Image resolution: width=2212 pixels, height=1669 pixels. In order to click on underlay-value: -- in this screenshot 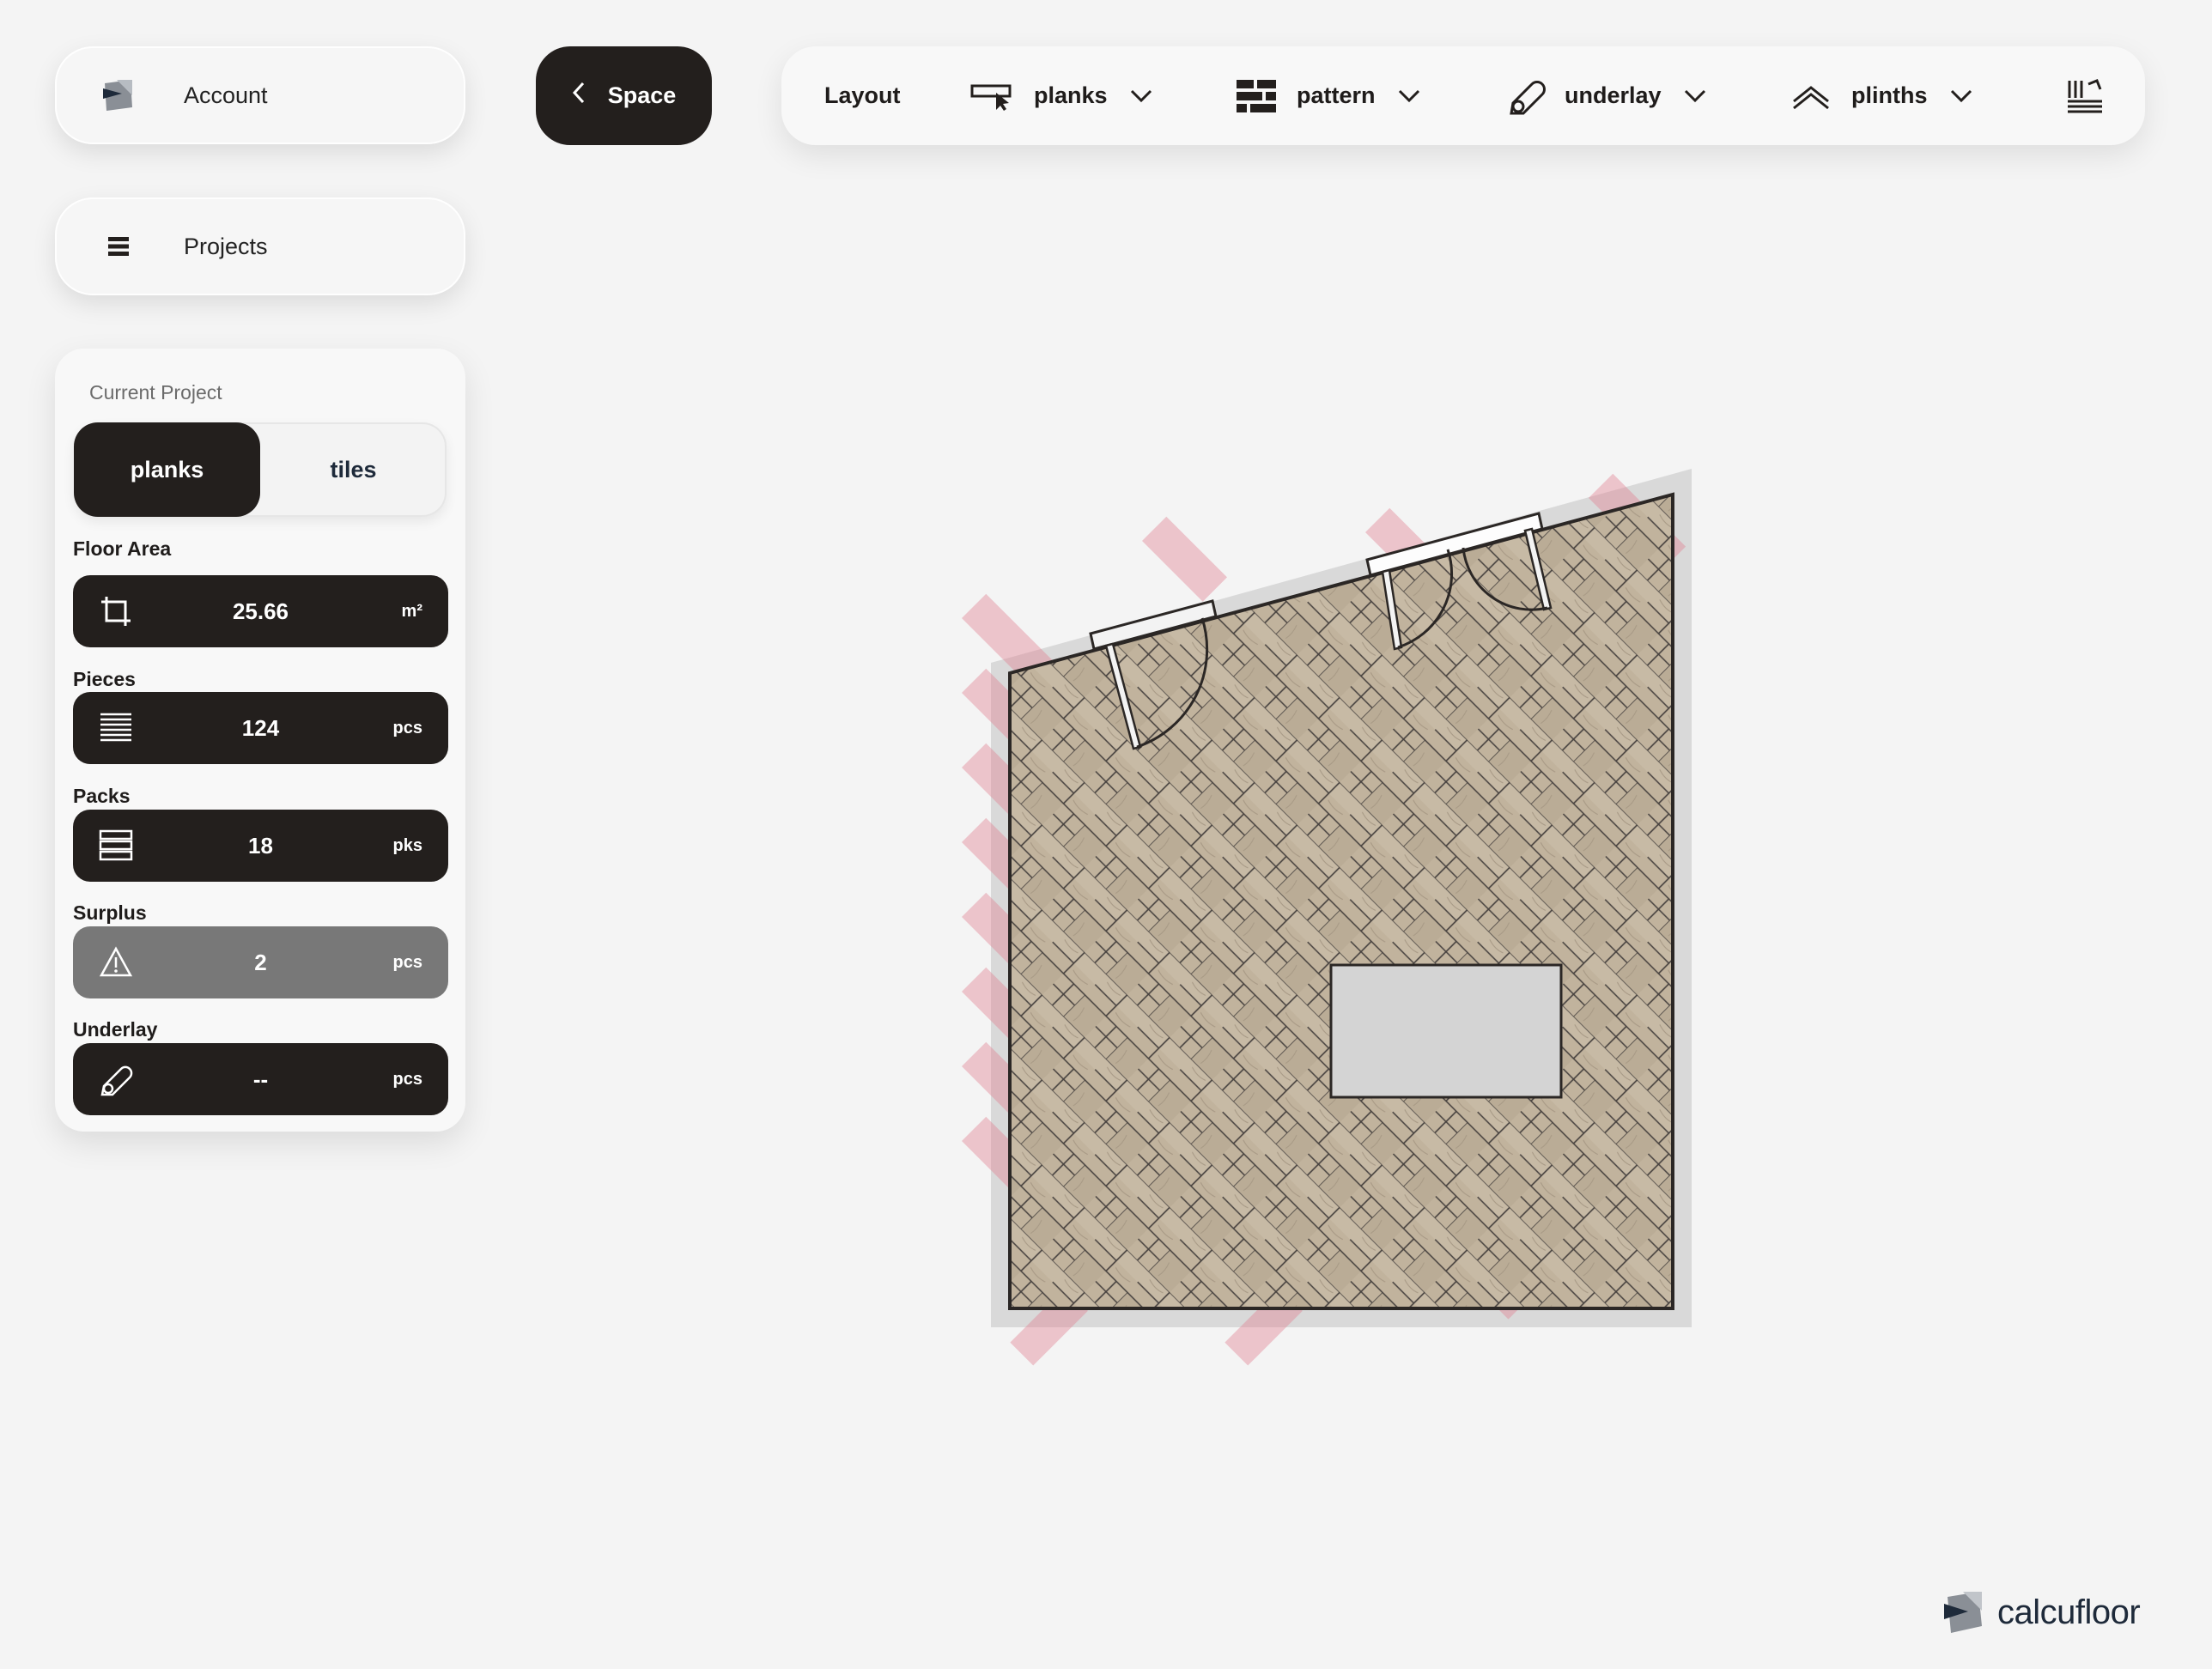, I will do `click(260, 1079)`.